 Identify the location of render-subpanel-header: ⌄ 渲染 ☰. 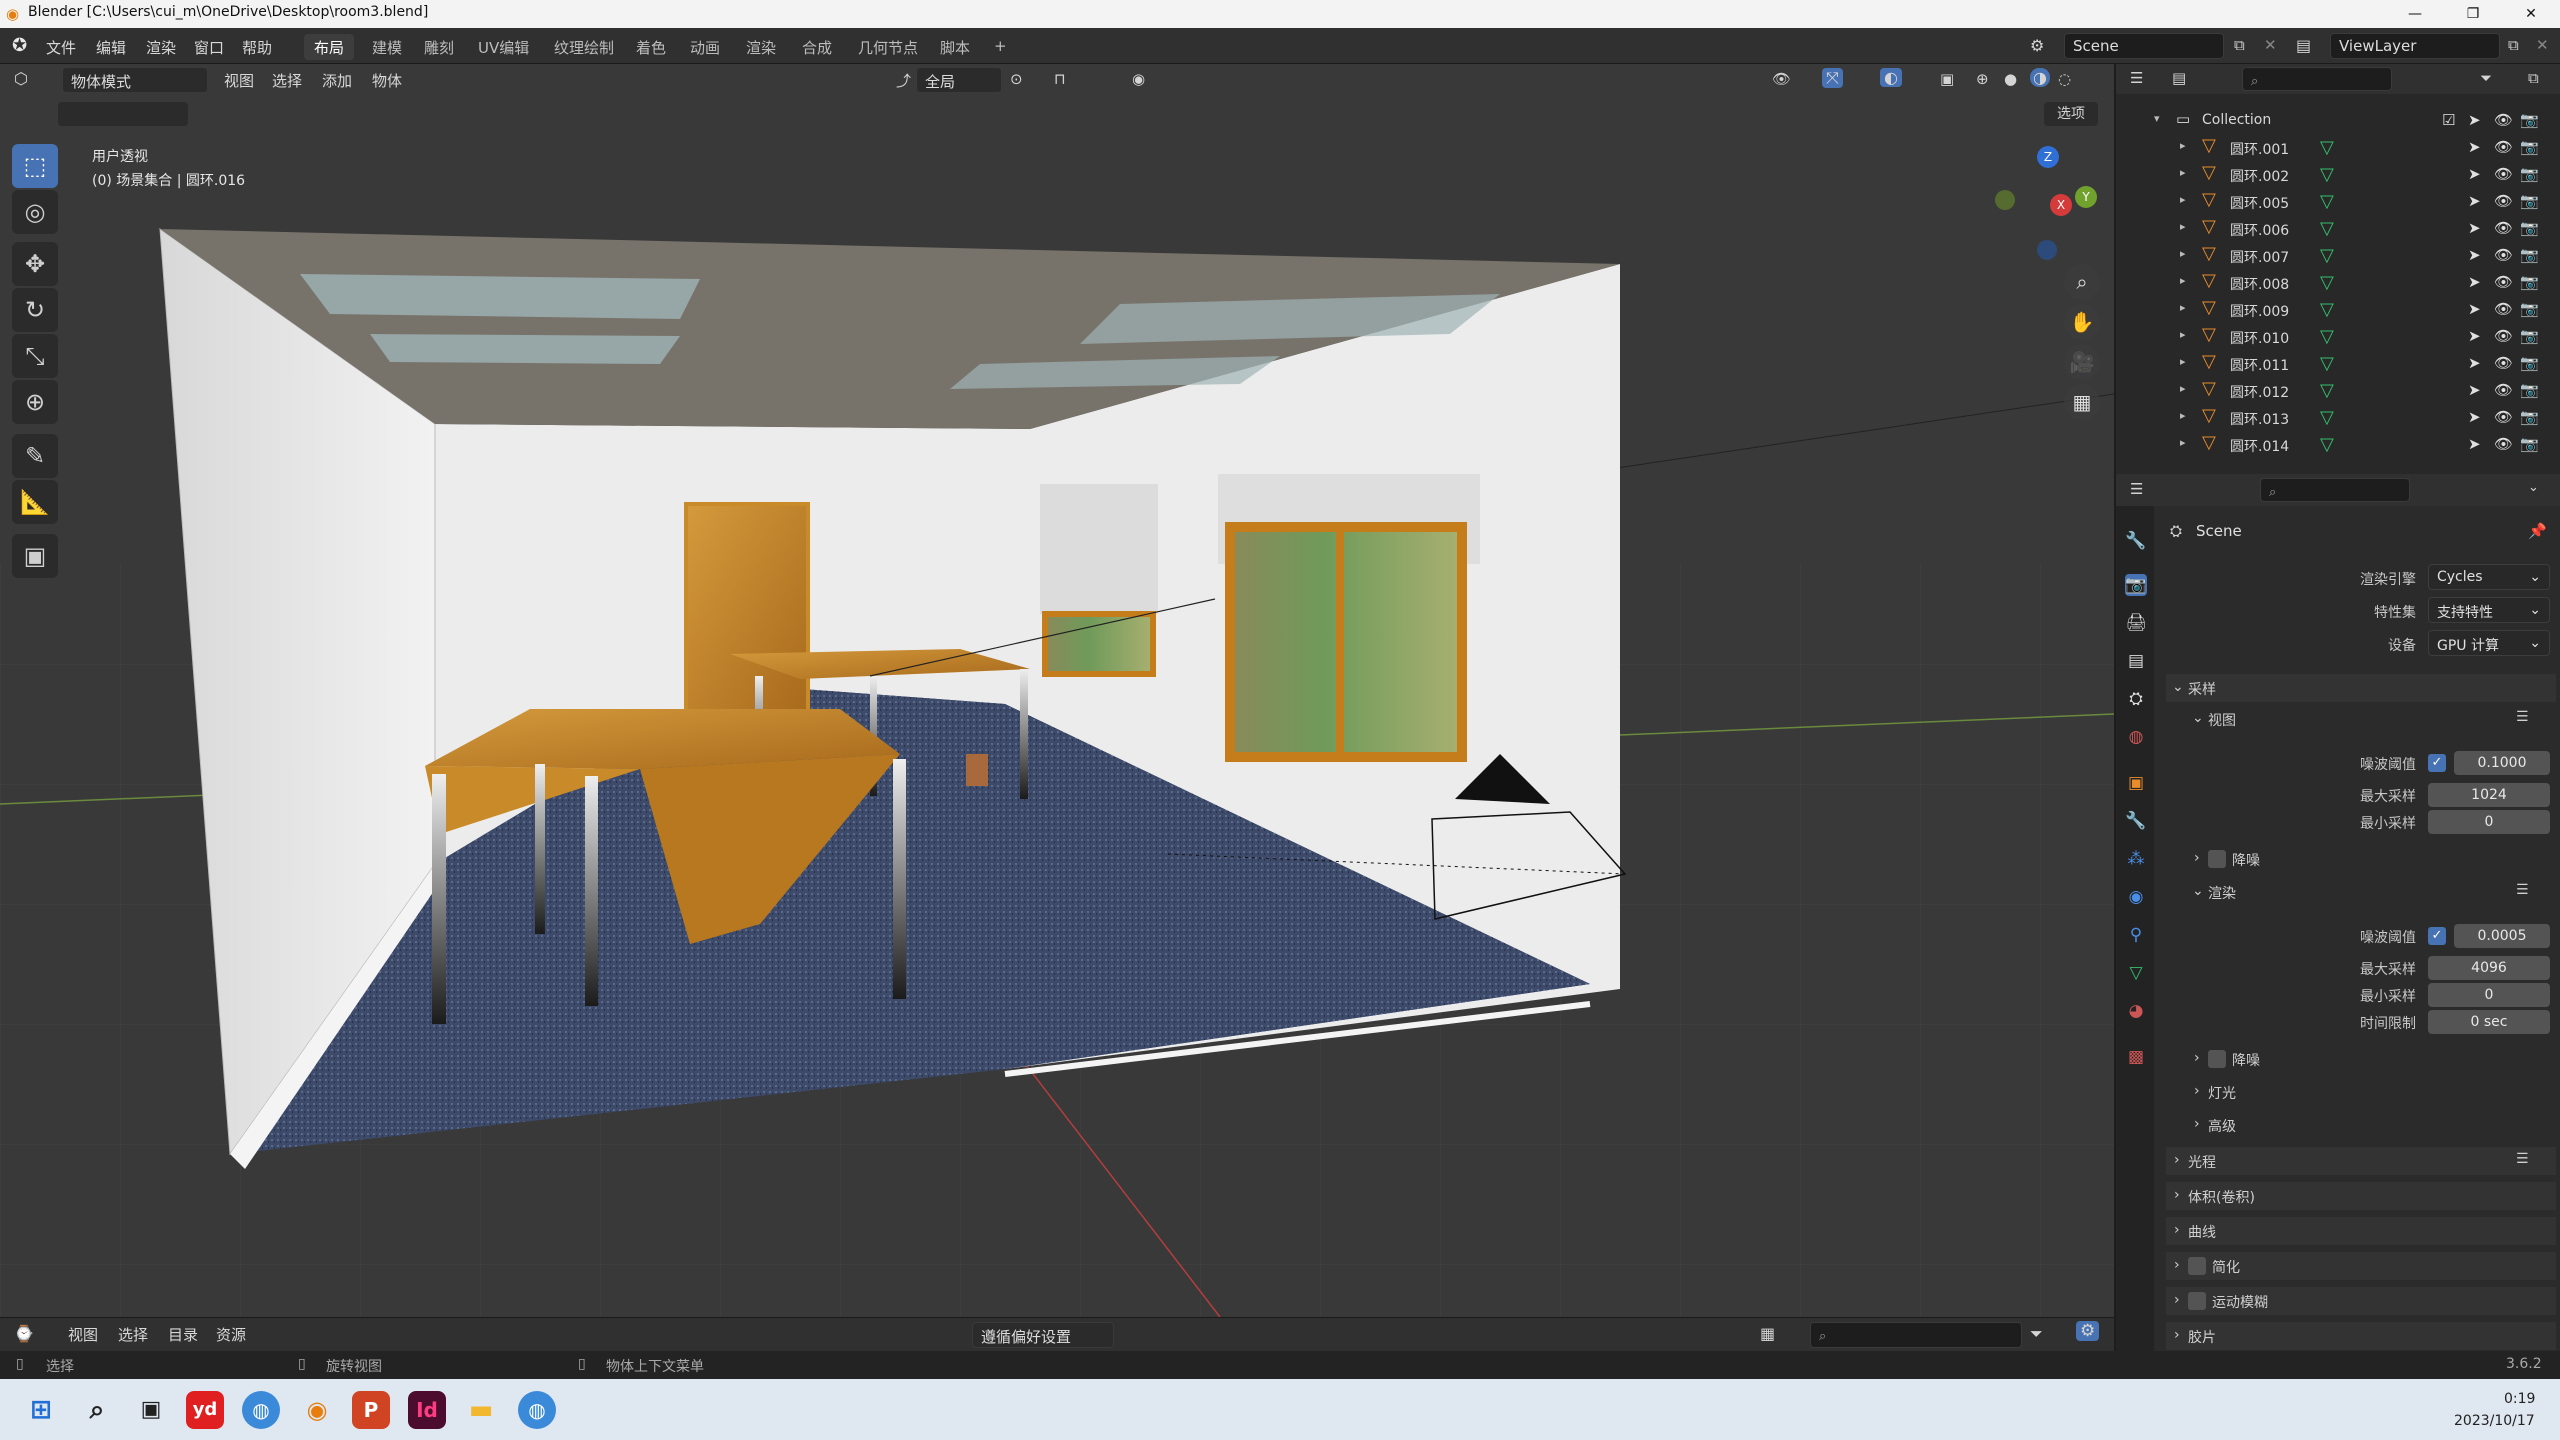
(2371, 892).